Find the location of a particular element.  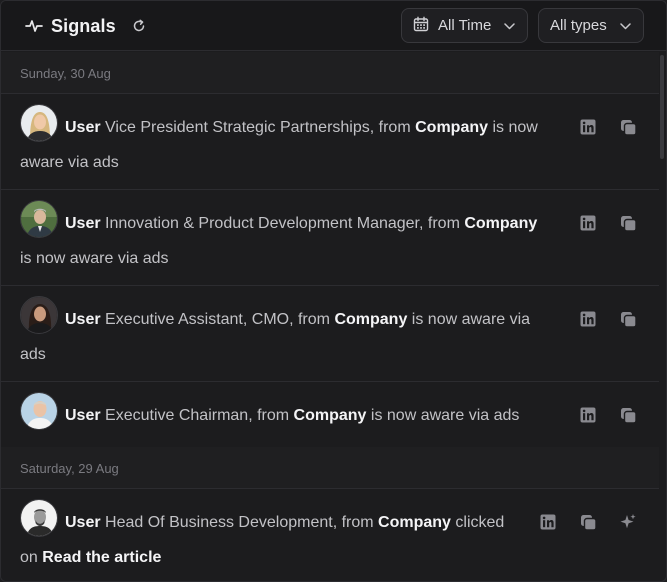

type-filter-dropdown: All types is located at coordinates (591, 25).